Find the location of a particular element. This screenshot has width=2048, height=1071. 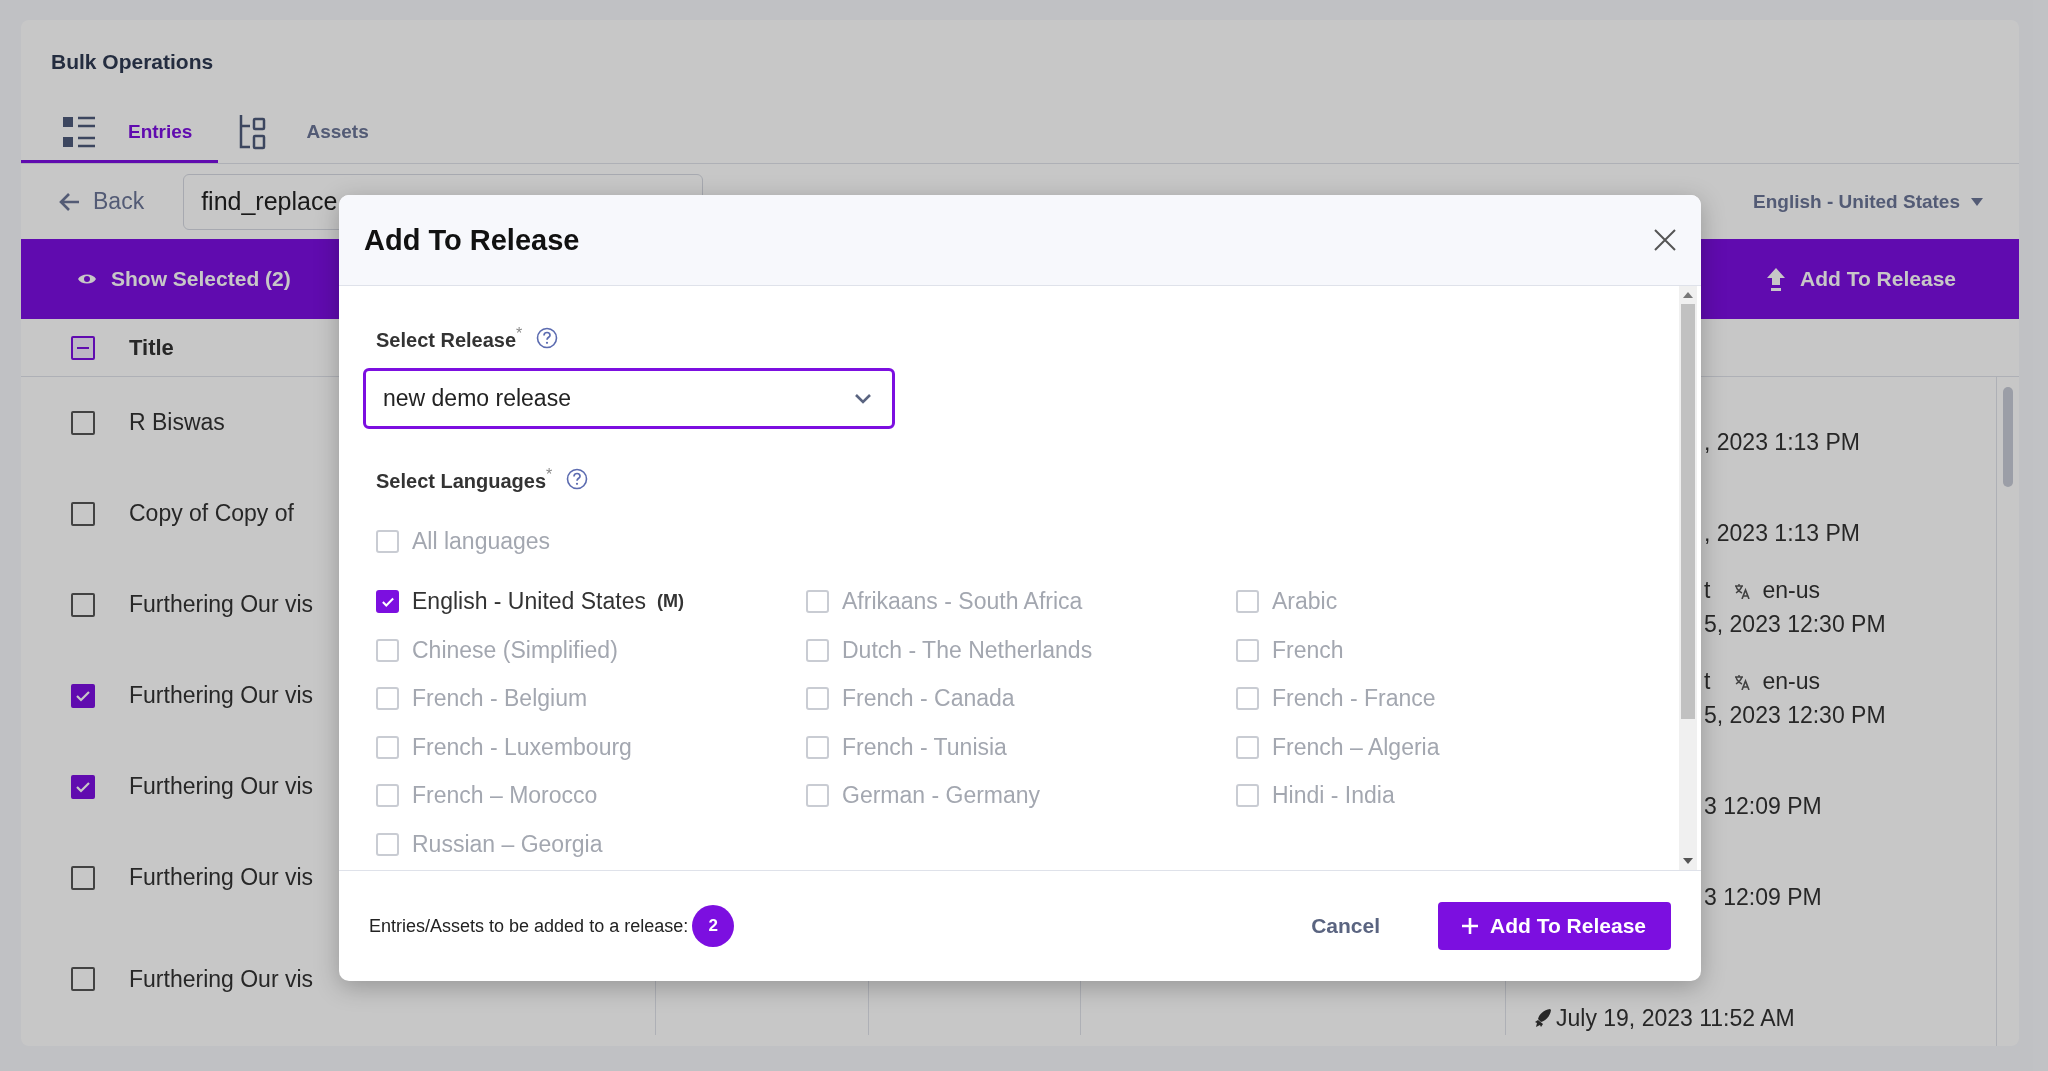

chevron-down-icon is located at coordinates (863, 398).